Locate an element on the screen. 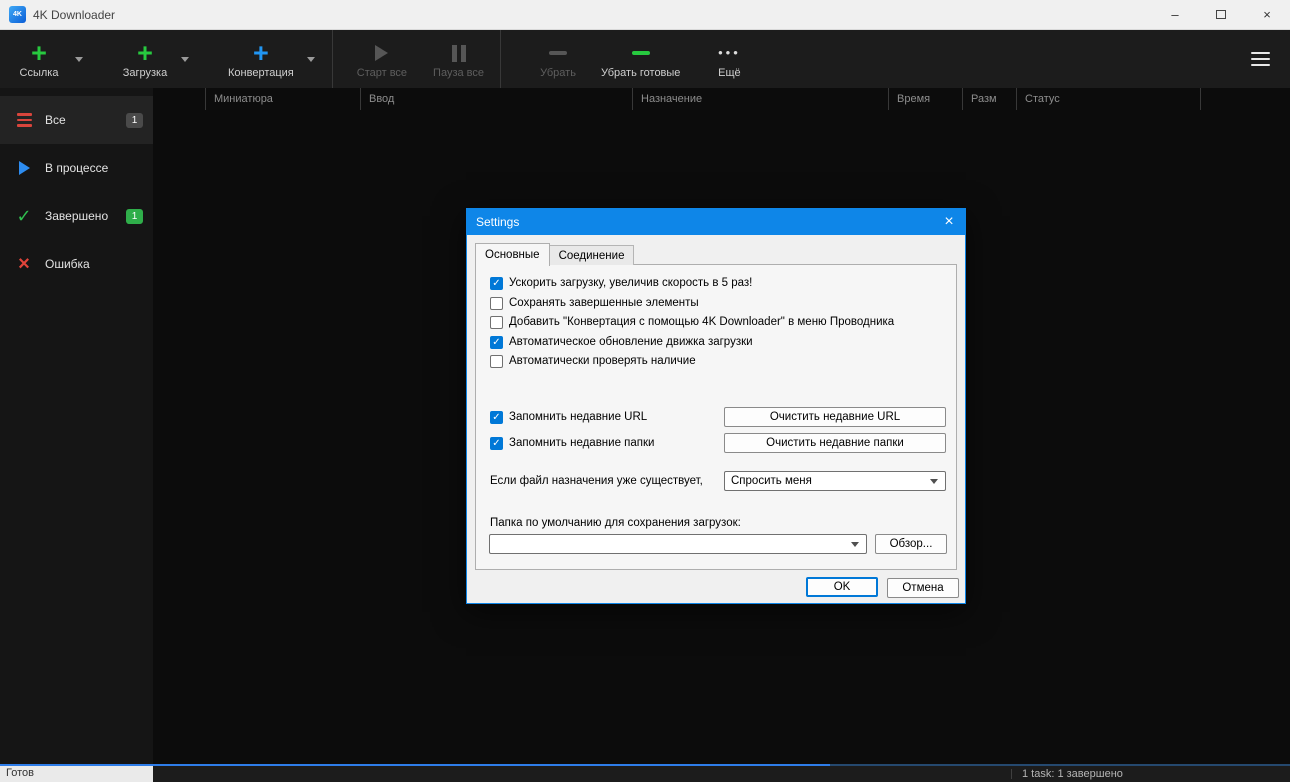 The height and width of the screenshot is (782, 1290). menu-button is located at coordinates (1260, 59).